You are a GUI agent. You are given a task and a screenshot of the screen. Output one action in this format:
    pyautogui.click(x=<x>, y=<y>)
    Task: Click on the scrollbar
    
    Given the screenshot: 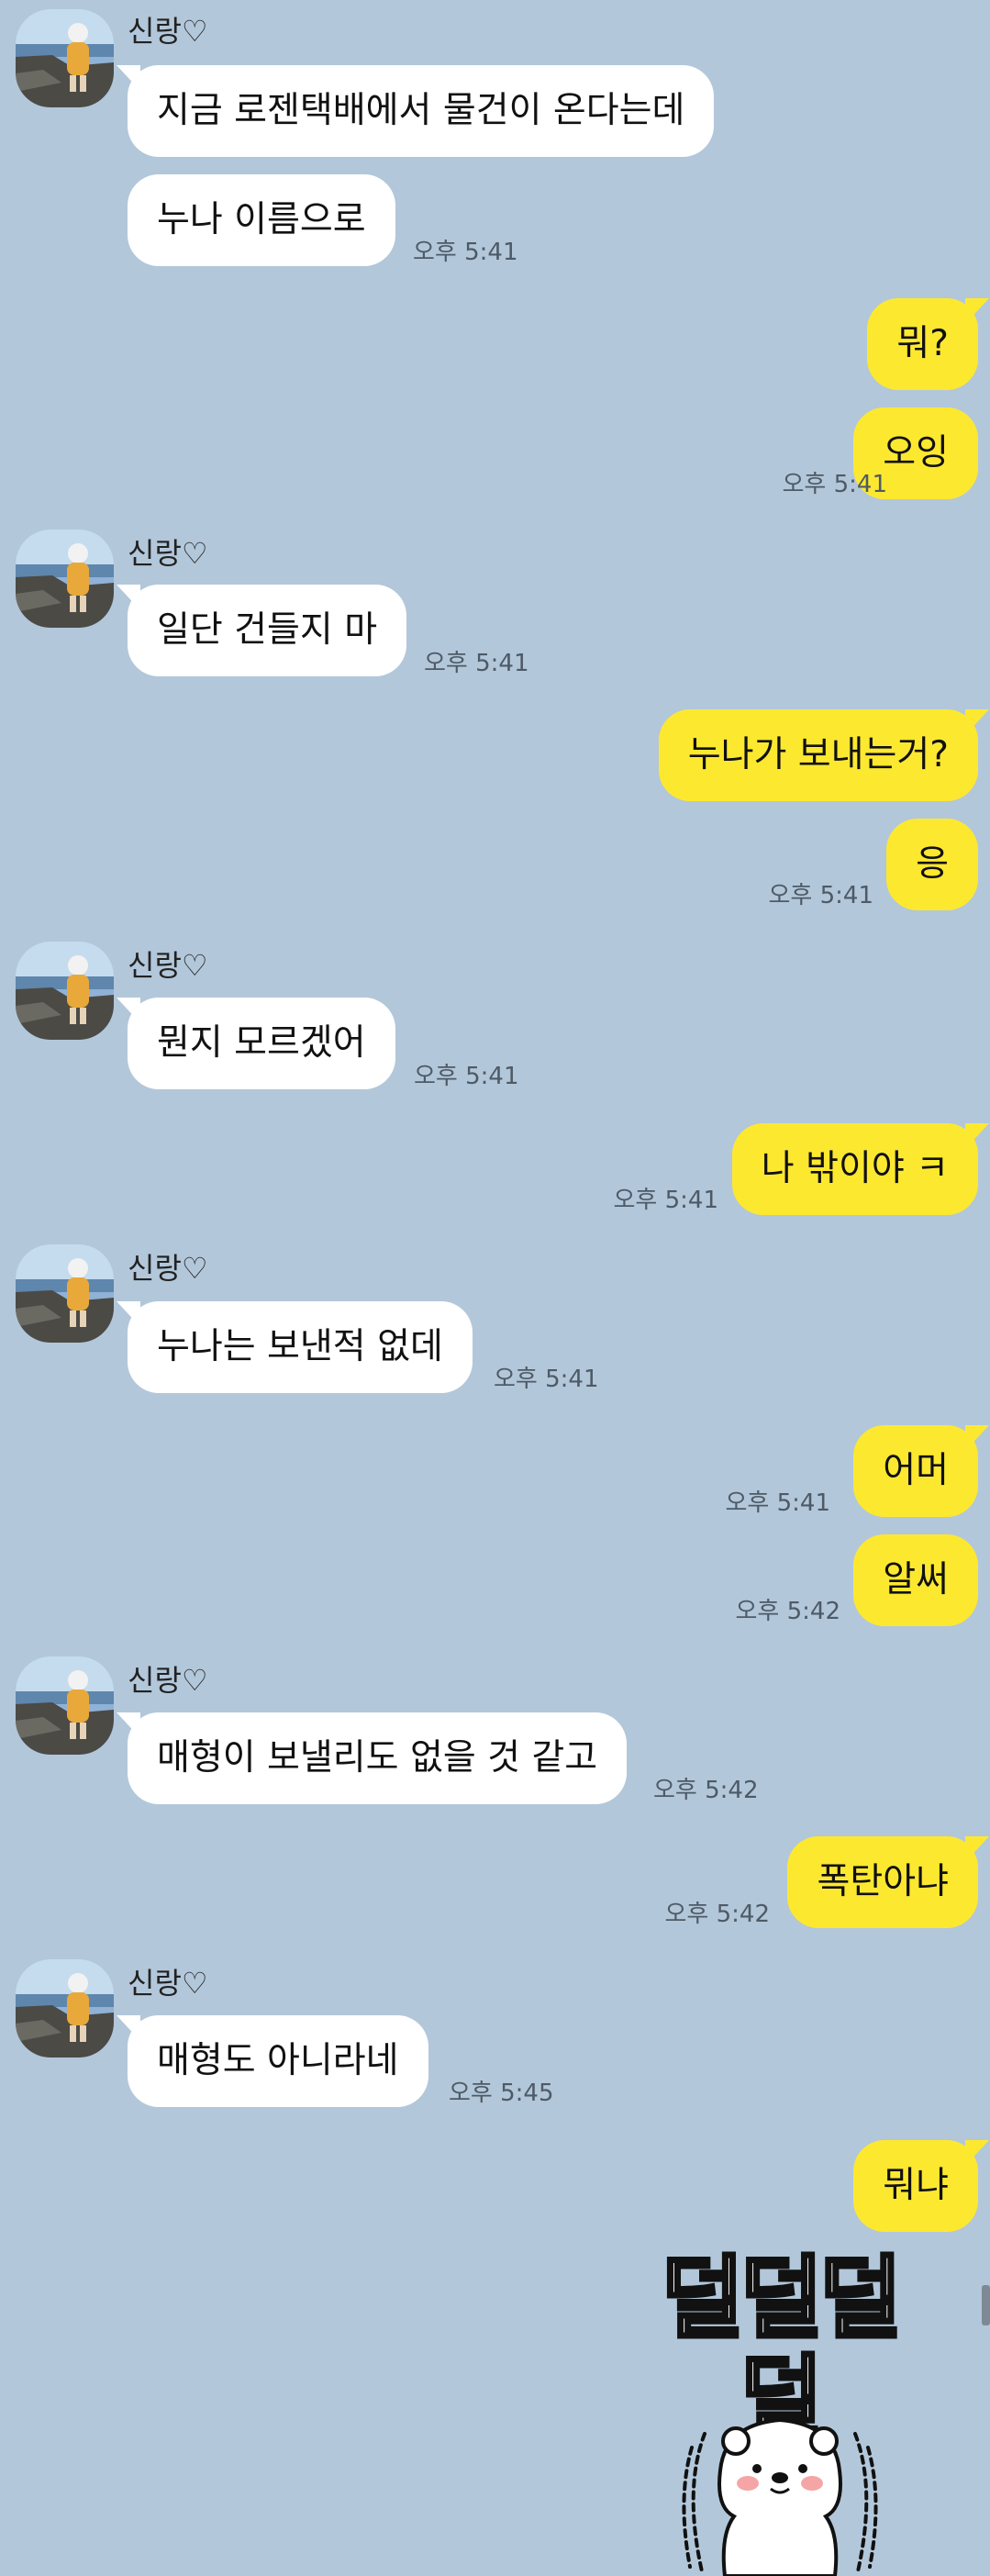 What is the action you would take?
    pyautogui.click(x=986, y=2305)
    